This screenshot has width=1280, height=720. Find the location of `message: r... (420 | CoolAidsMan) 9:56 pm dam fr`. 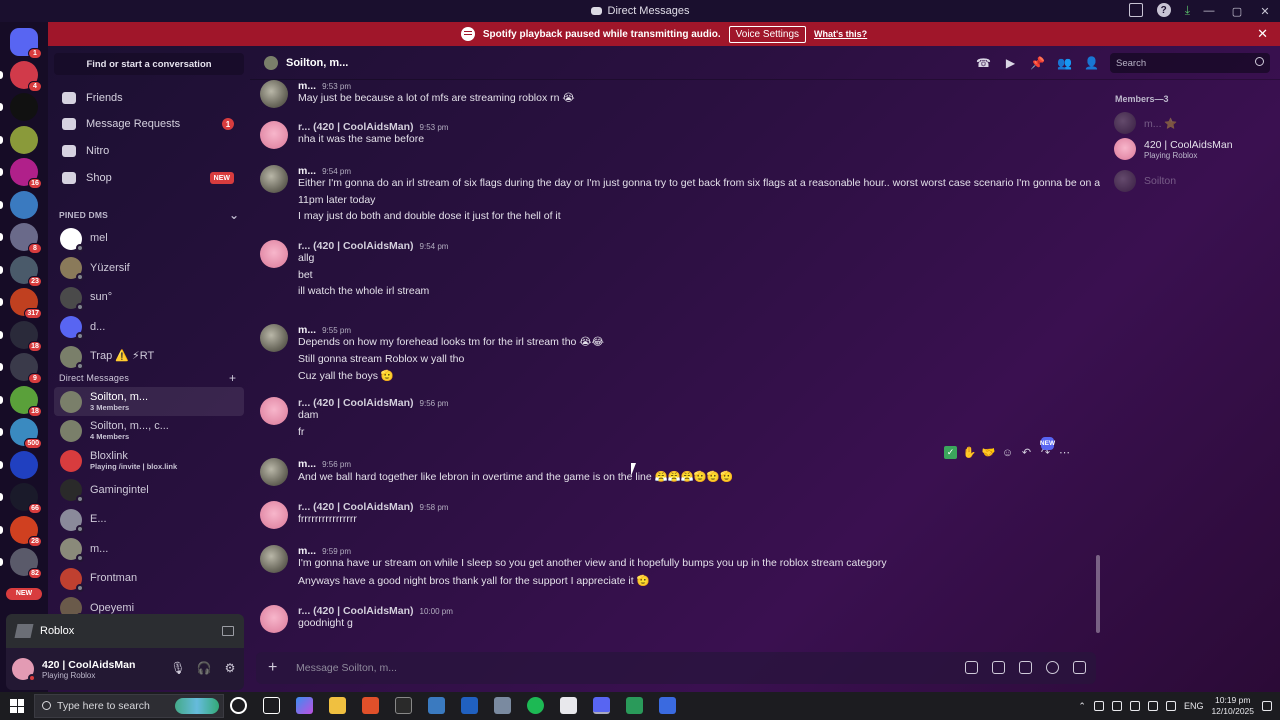

message: r... (420 | CoolAidsMan) 9:56 pm dam fr is located at coordinates (675, 424).